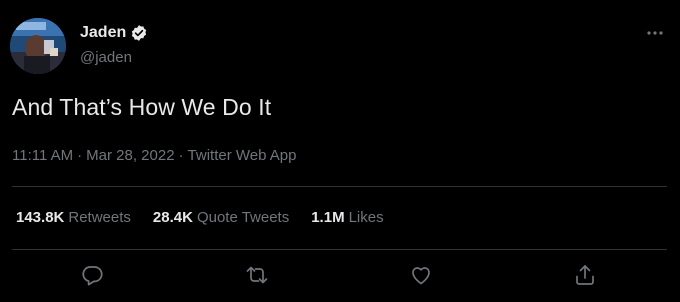 The image size is (680, 302). Describe the element at coordinates (142, 107) in the screenshot. I see `tweet-text: And That’s How We Do It` at that location.